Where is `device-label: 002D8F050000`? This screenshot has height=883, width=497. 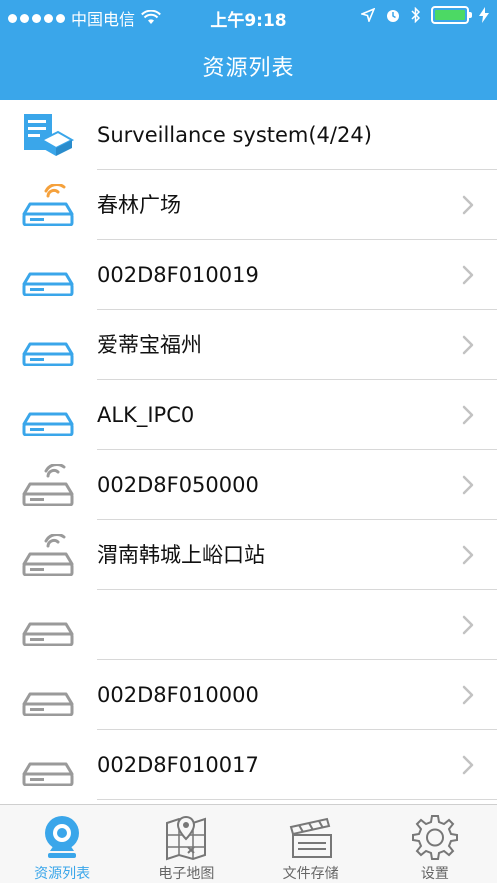 device-label: 002D8F050000 is located at coordinates (178, 485).